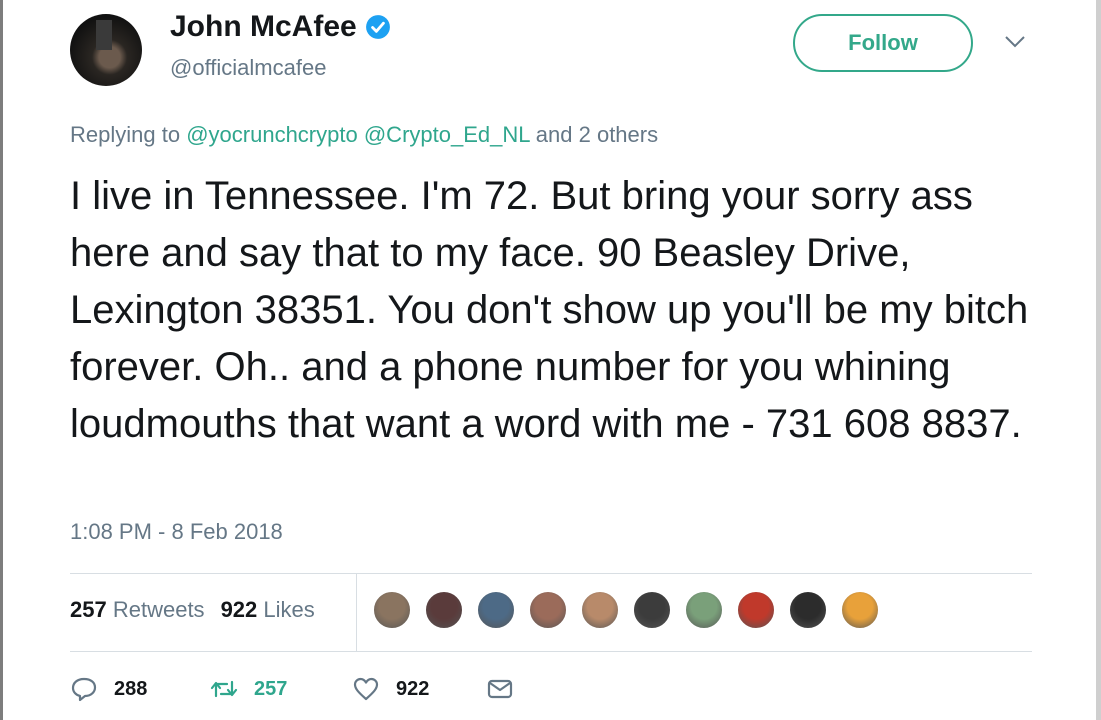  Describe the element at coordinates (366, 689) in the screenshot. I see `heart-icon` at that location.